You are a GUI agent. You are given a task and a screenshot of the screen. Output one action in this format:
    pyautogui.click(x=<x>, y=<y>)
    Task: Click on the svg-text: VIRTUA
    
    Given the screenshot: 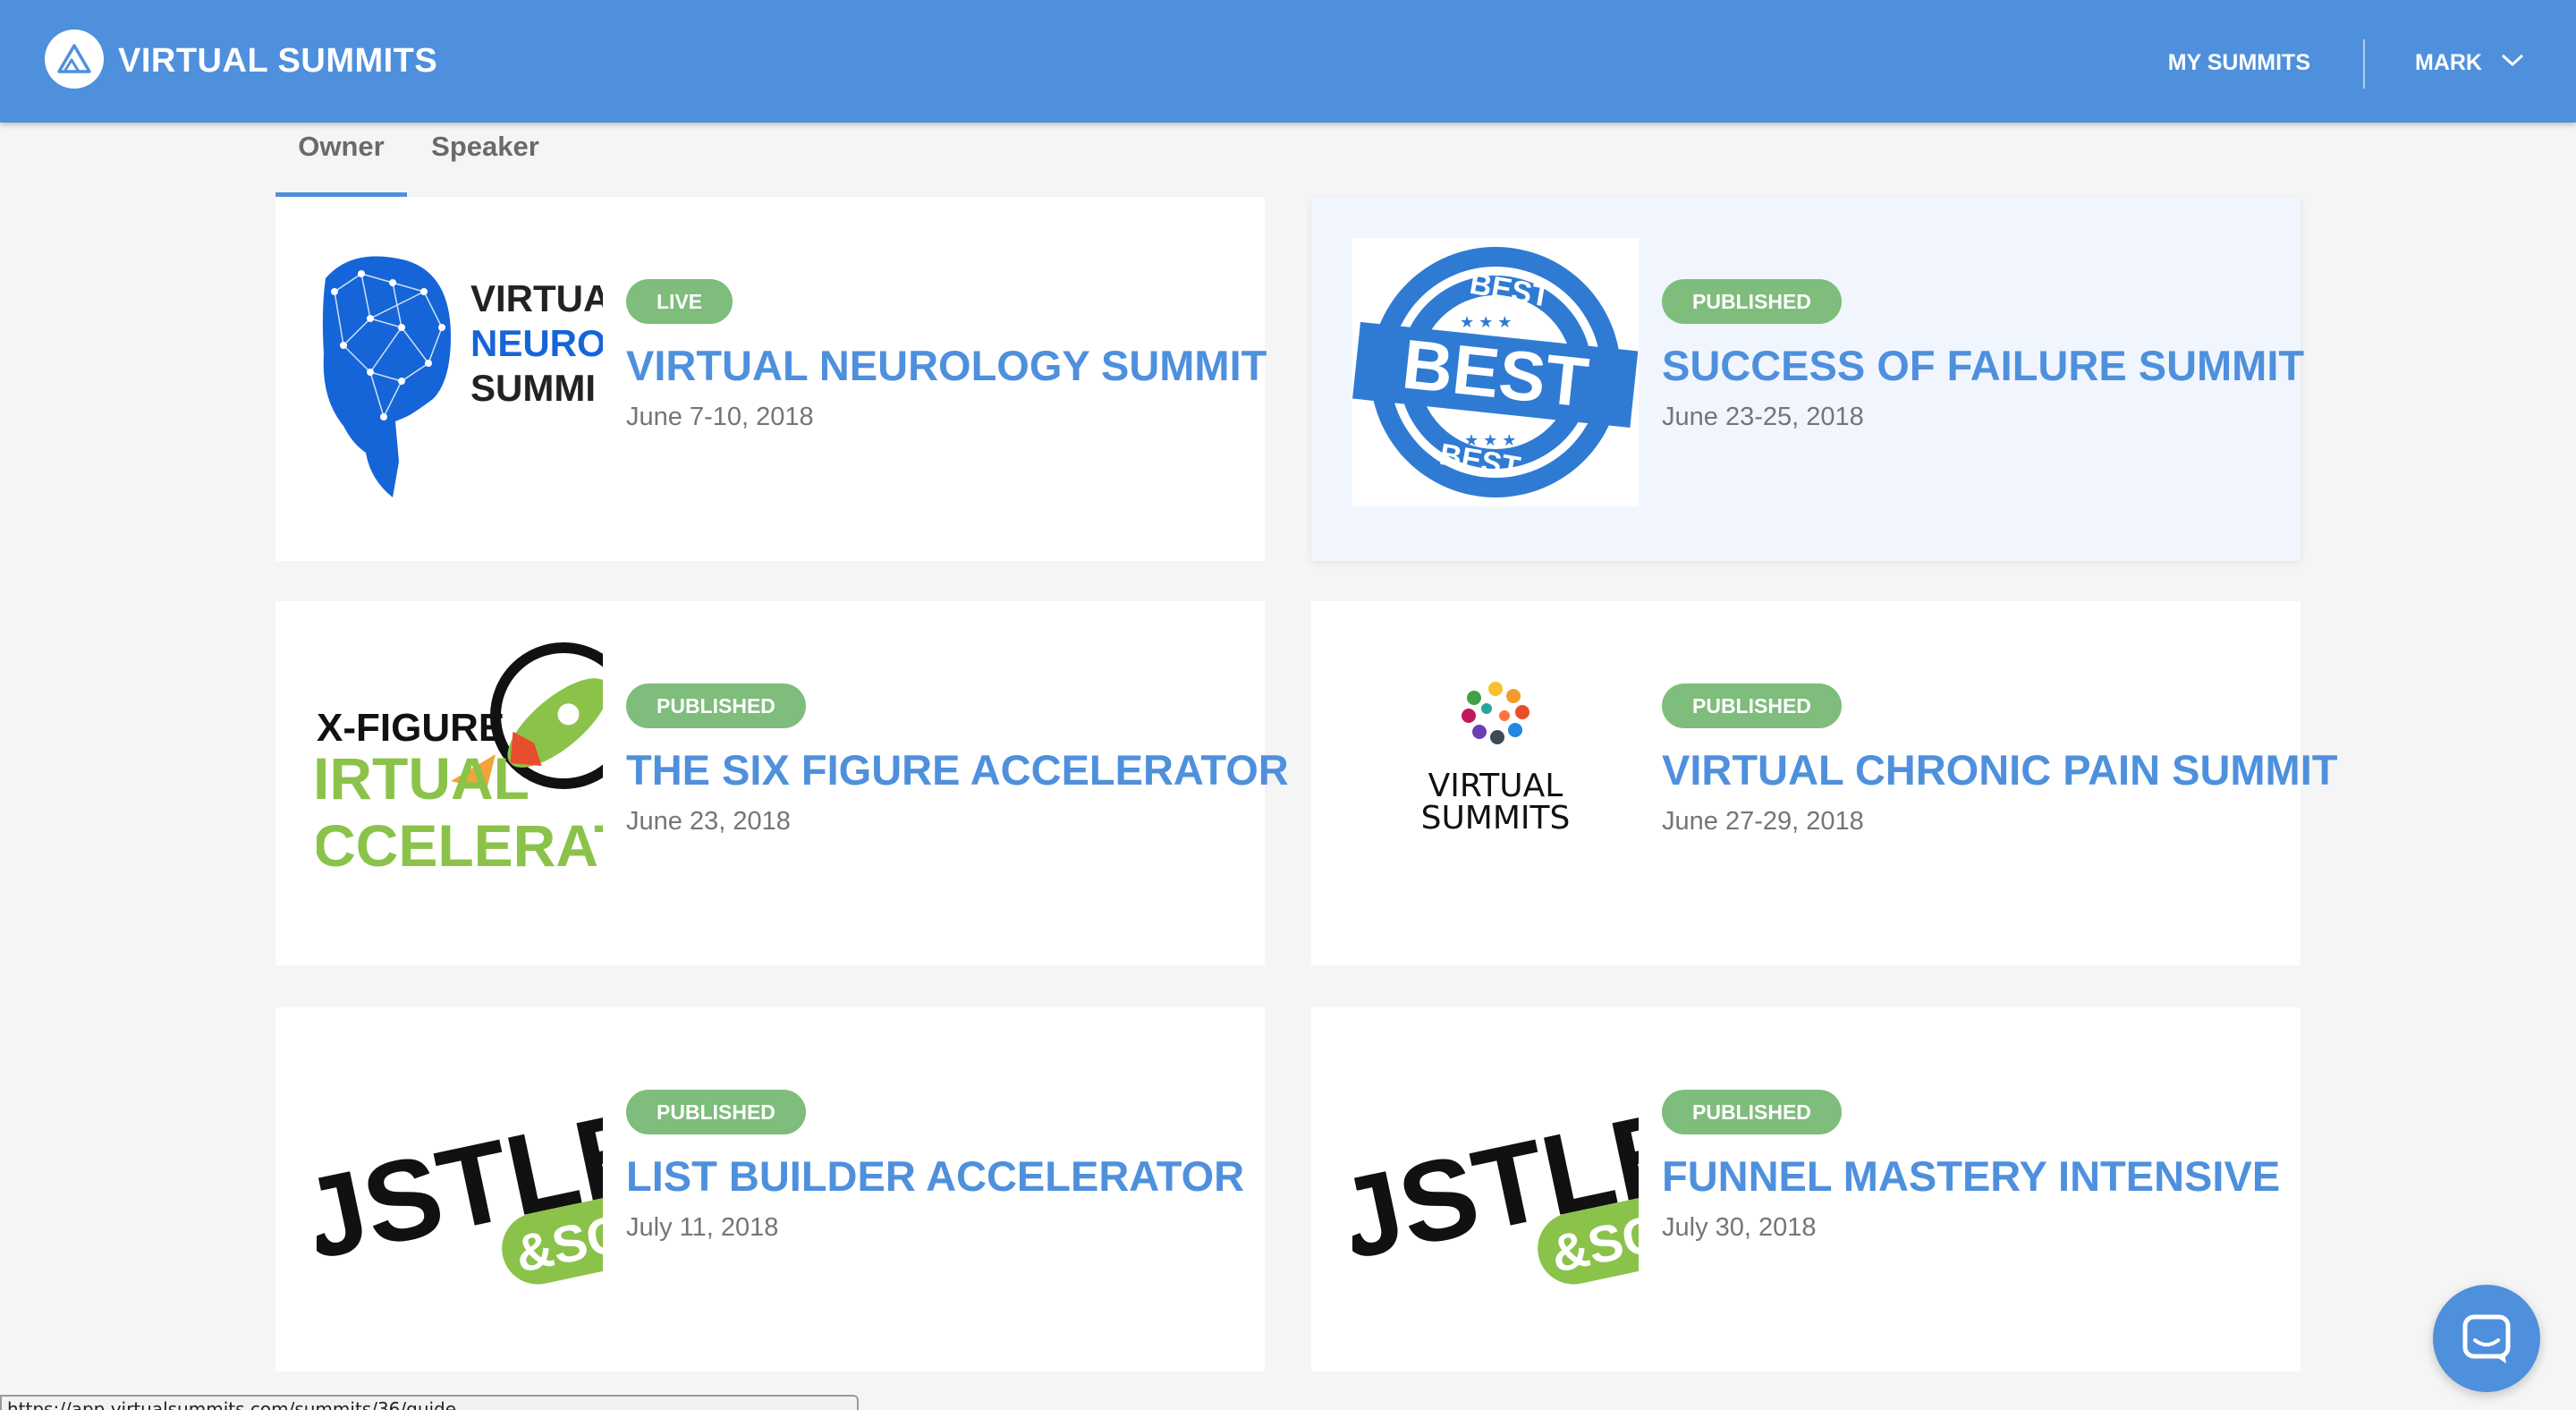 What is the action you would take?
    pyautogui.click(x=536, y=298)
    